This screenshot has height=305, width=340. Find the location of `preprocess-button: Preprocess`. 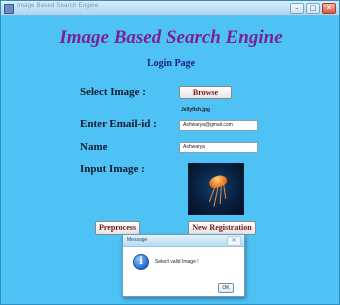

preprocess-button: Preprocess is located at coordinates (117, 228).